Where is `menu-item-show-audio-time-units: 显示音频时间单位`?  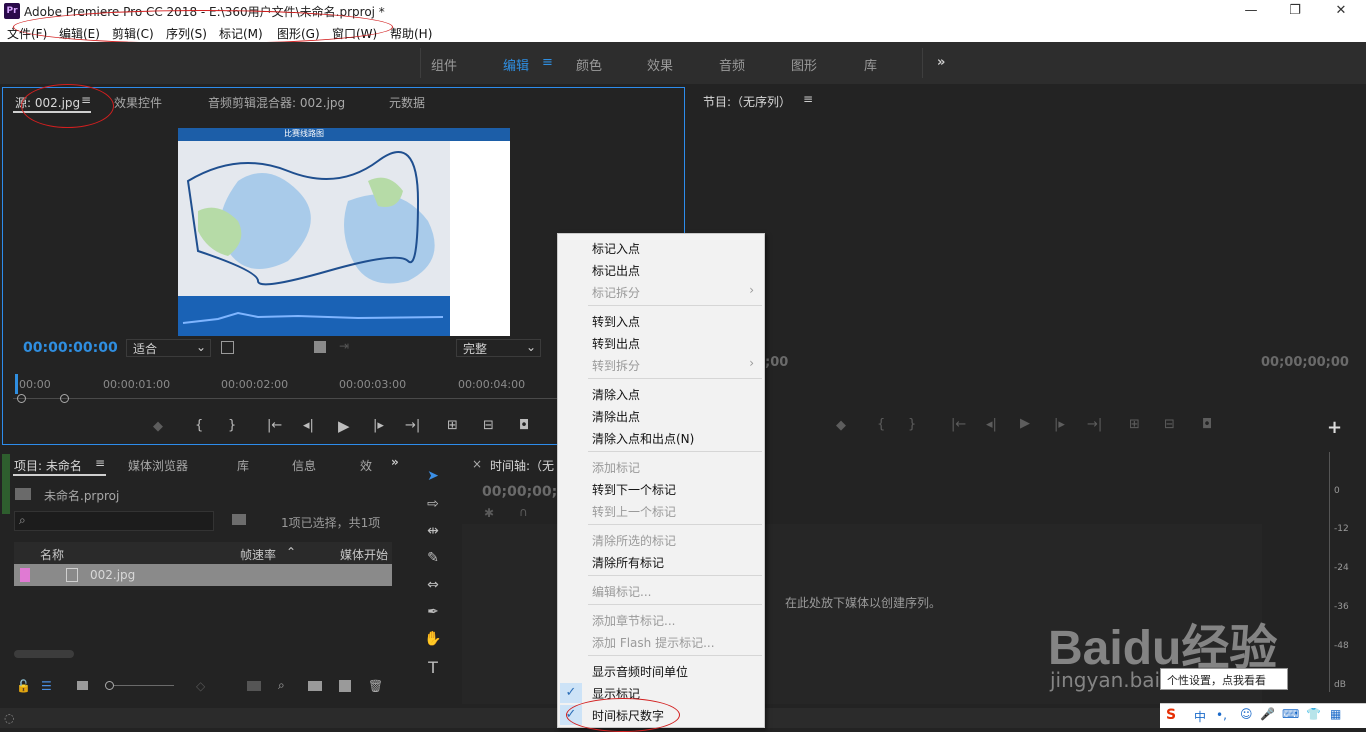 menu-item-show-audio-time-units: 显示音频时间单位 is located at coordinates (640, 671).